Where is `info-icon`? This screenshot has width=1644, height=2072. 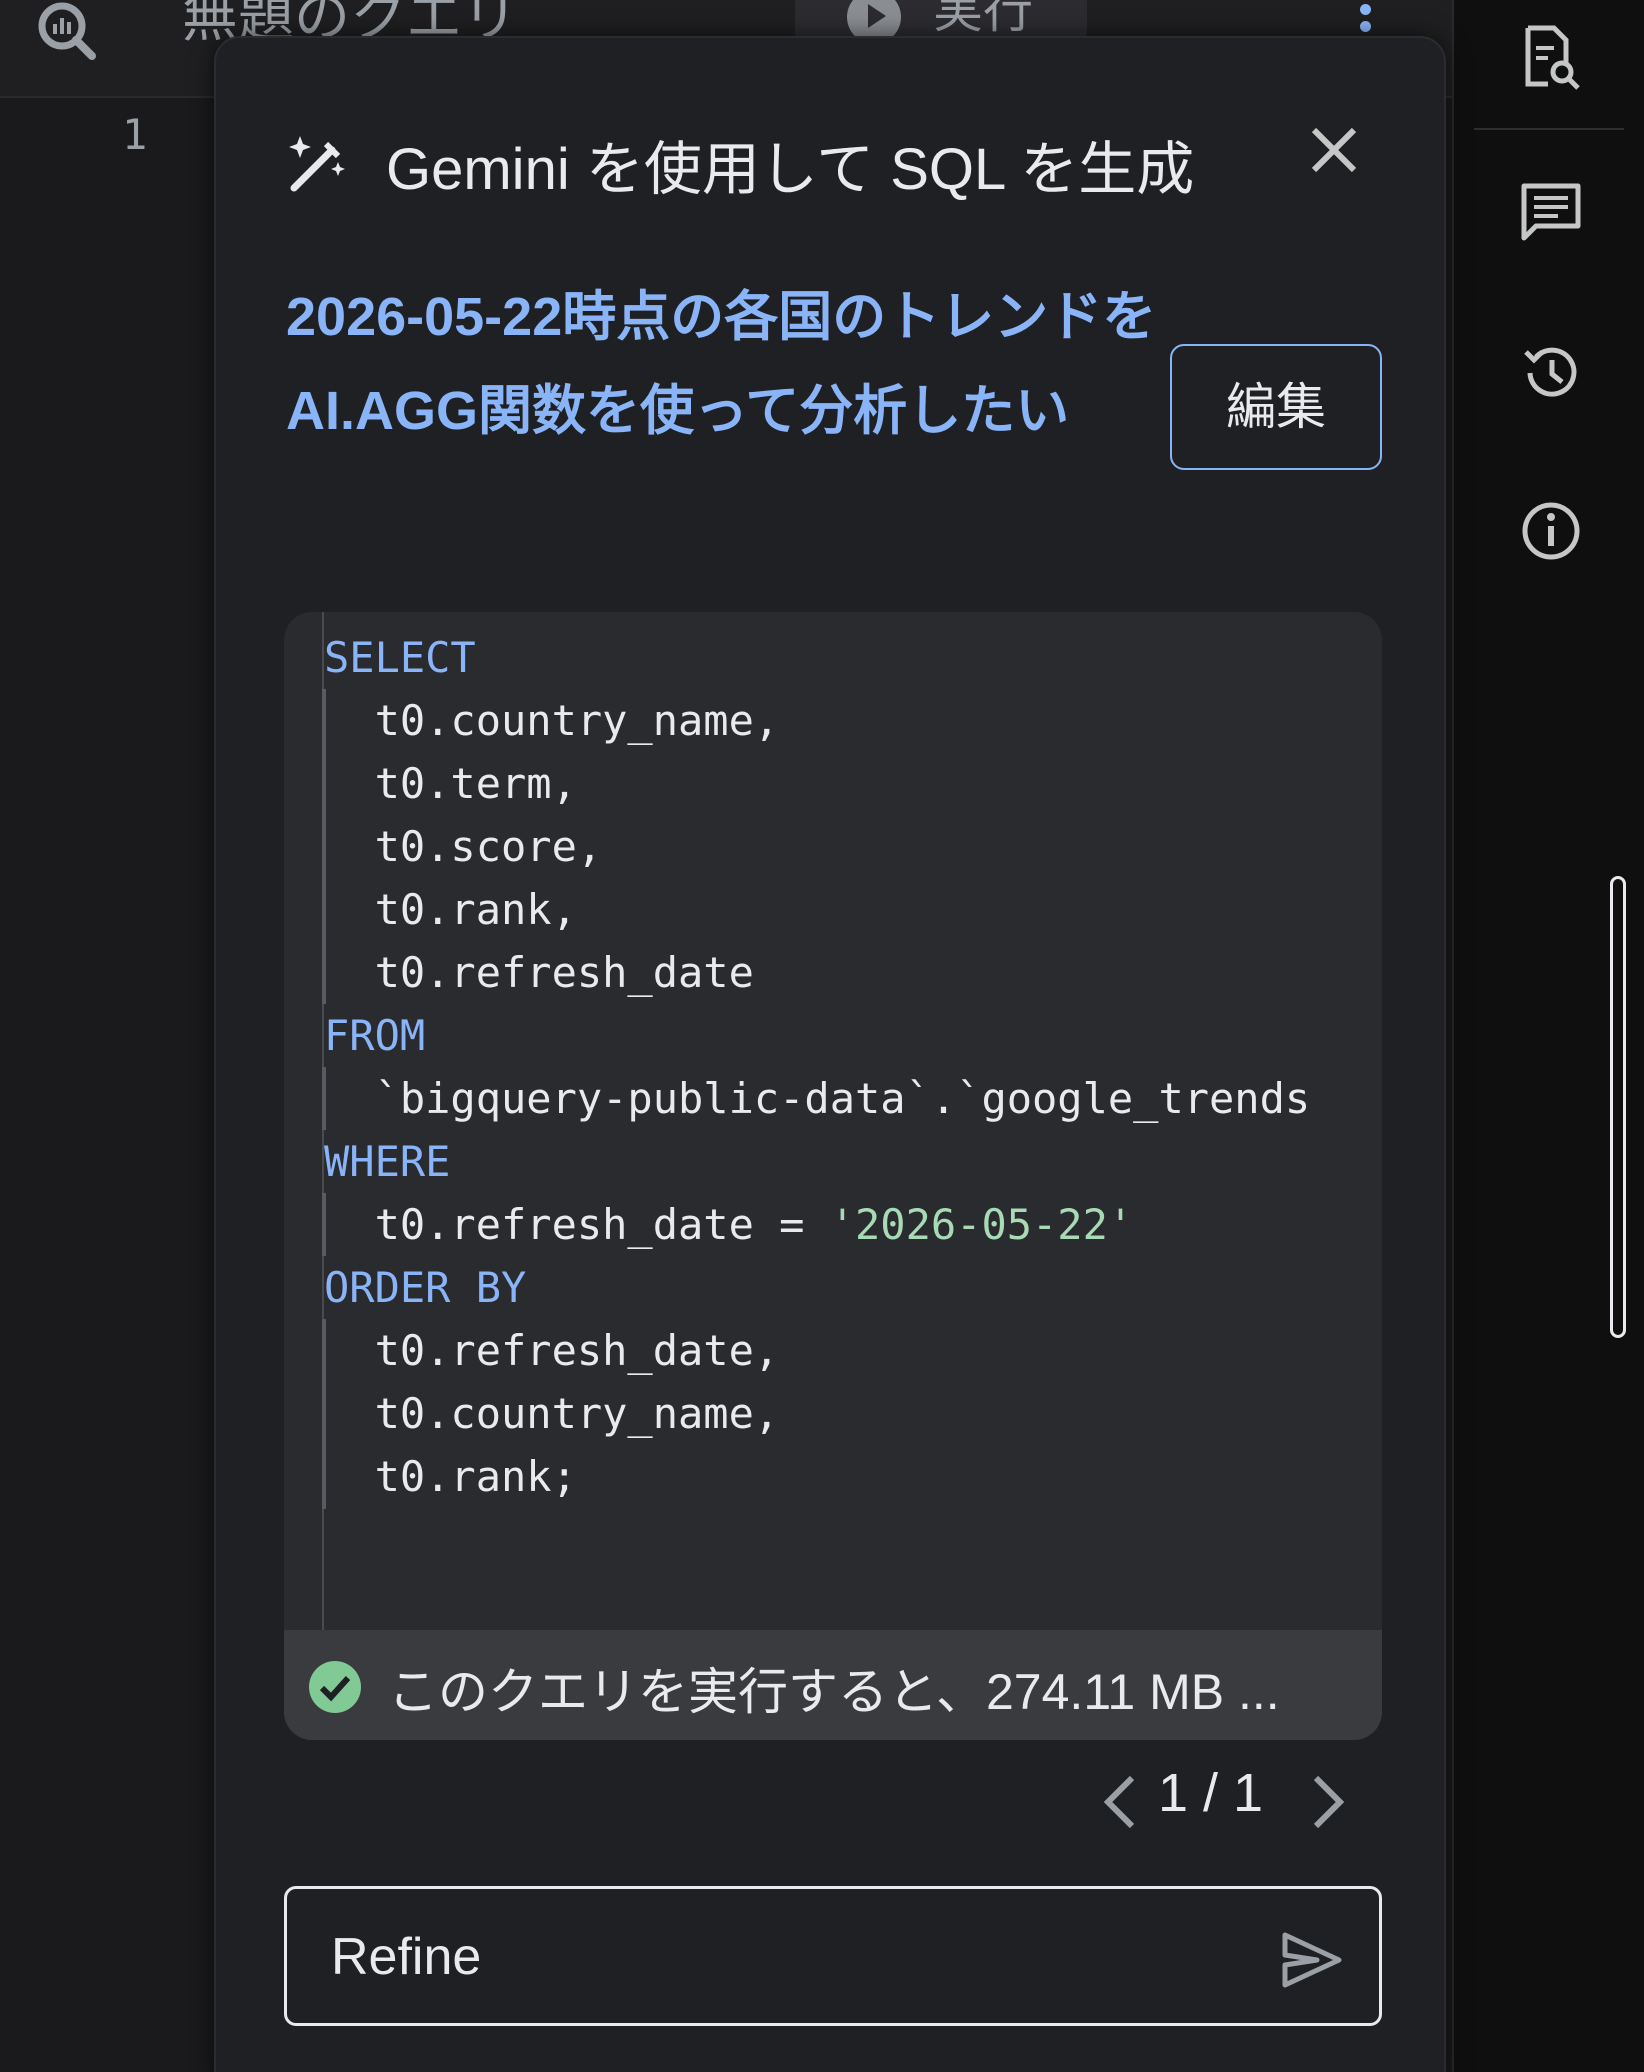 info-icon is located at coordinates (1551, 531).